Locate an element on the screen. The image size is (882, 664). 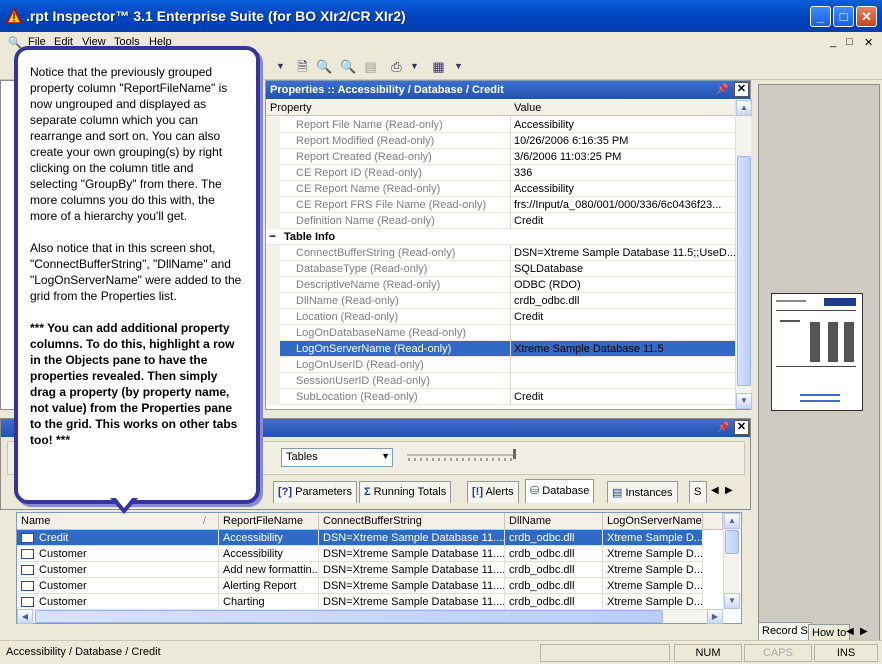
maximize-button: □ is located at coordinates (843, 16).